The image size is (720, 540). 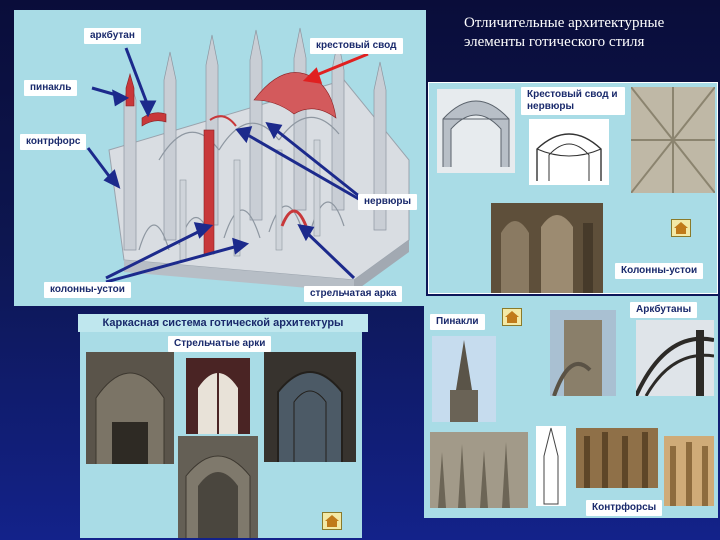 I want to click on columns-label: Колонны-устои, so click(x=659, y=271).